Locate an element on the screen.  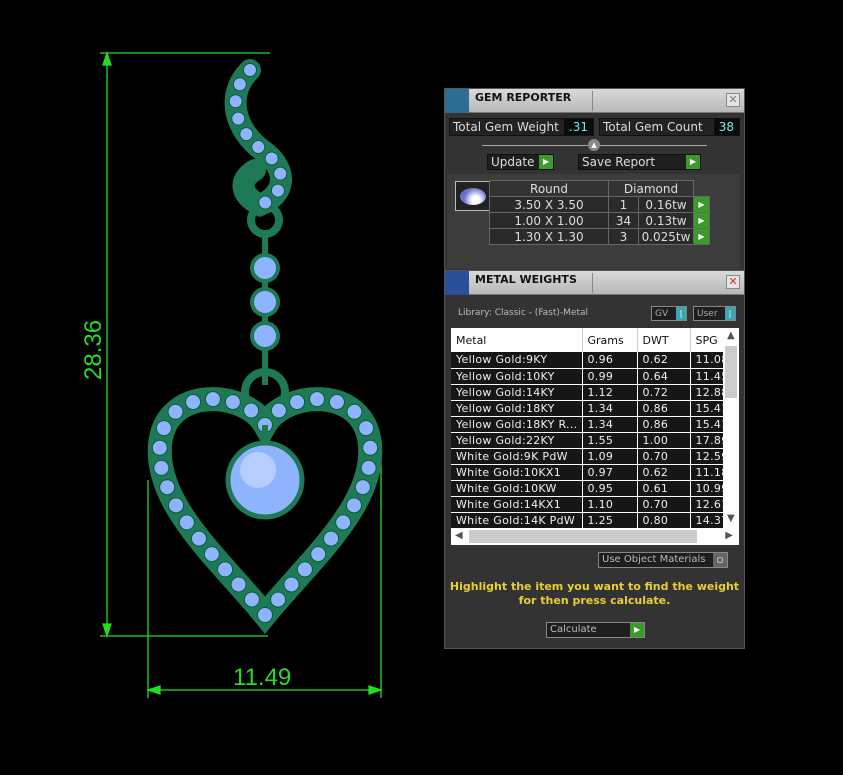
table-cell: White Gold:9K PdW is located at coordinates (517, 456).